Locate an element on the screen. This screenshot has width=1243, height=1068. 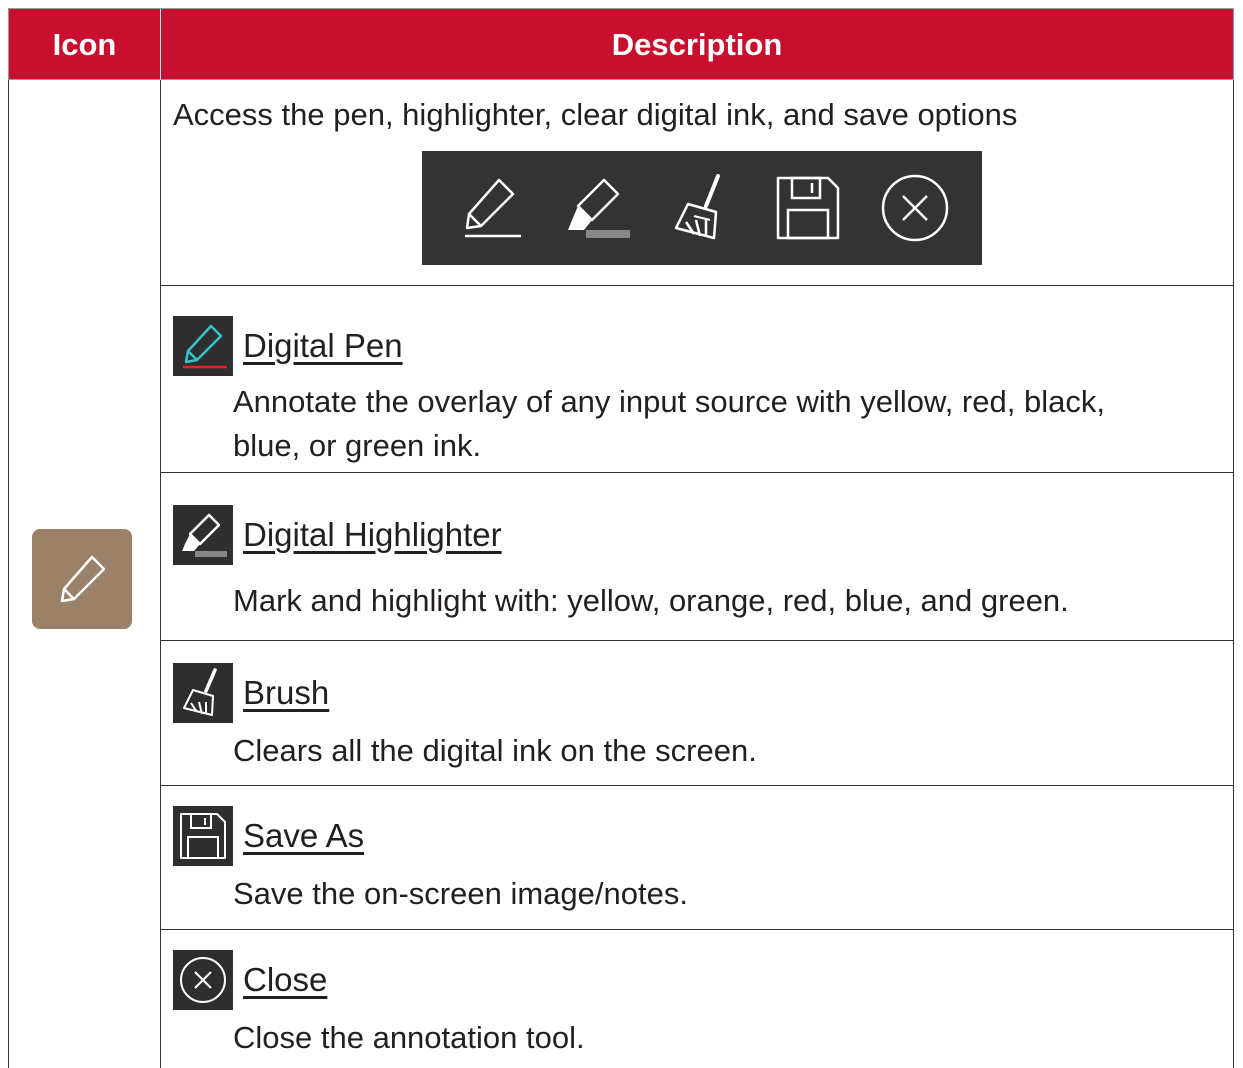
item-title-row: Save As is located at coordinates (268, 836).